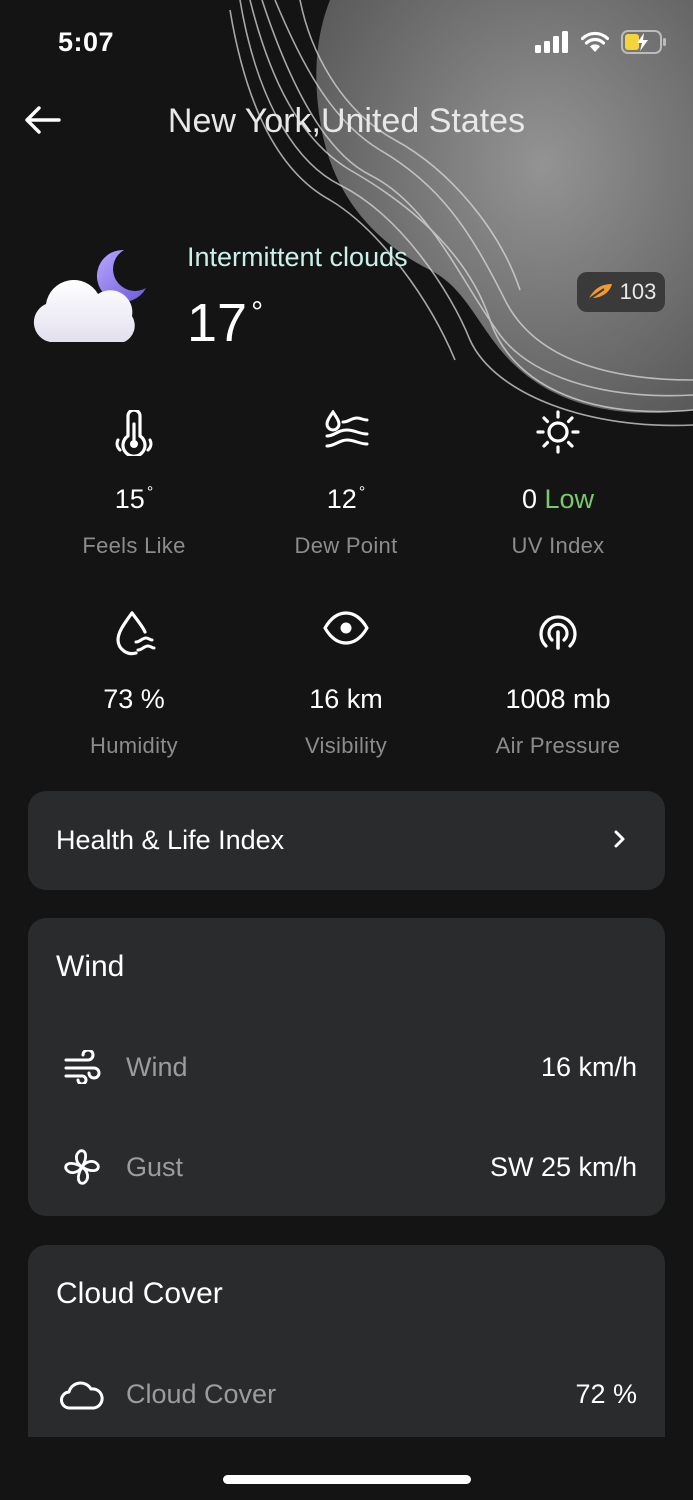 The width and height of the screenshot is (693, 1500). What do you see at coordinates (569, 499) in the screenshot?
I see `uv-level: Low` at bounding box center [569, 499].